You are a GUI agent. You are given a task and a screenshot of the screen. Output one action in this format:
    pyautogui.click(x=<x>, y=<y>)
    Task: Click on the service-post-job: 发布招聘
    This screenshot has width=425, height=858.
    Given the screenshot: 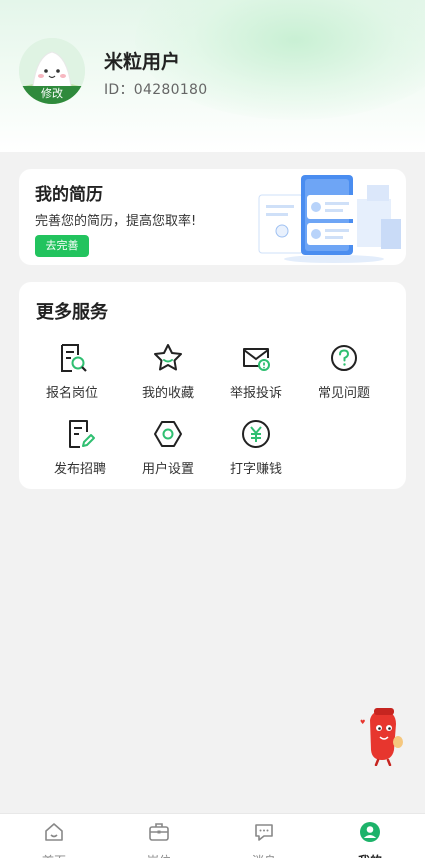 What is the action you would take?
    pyautogui.click(x=80, y=447)
    